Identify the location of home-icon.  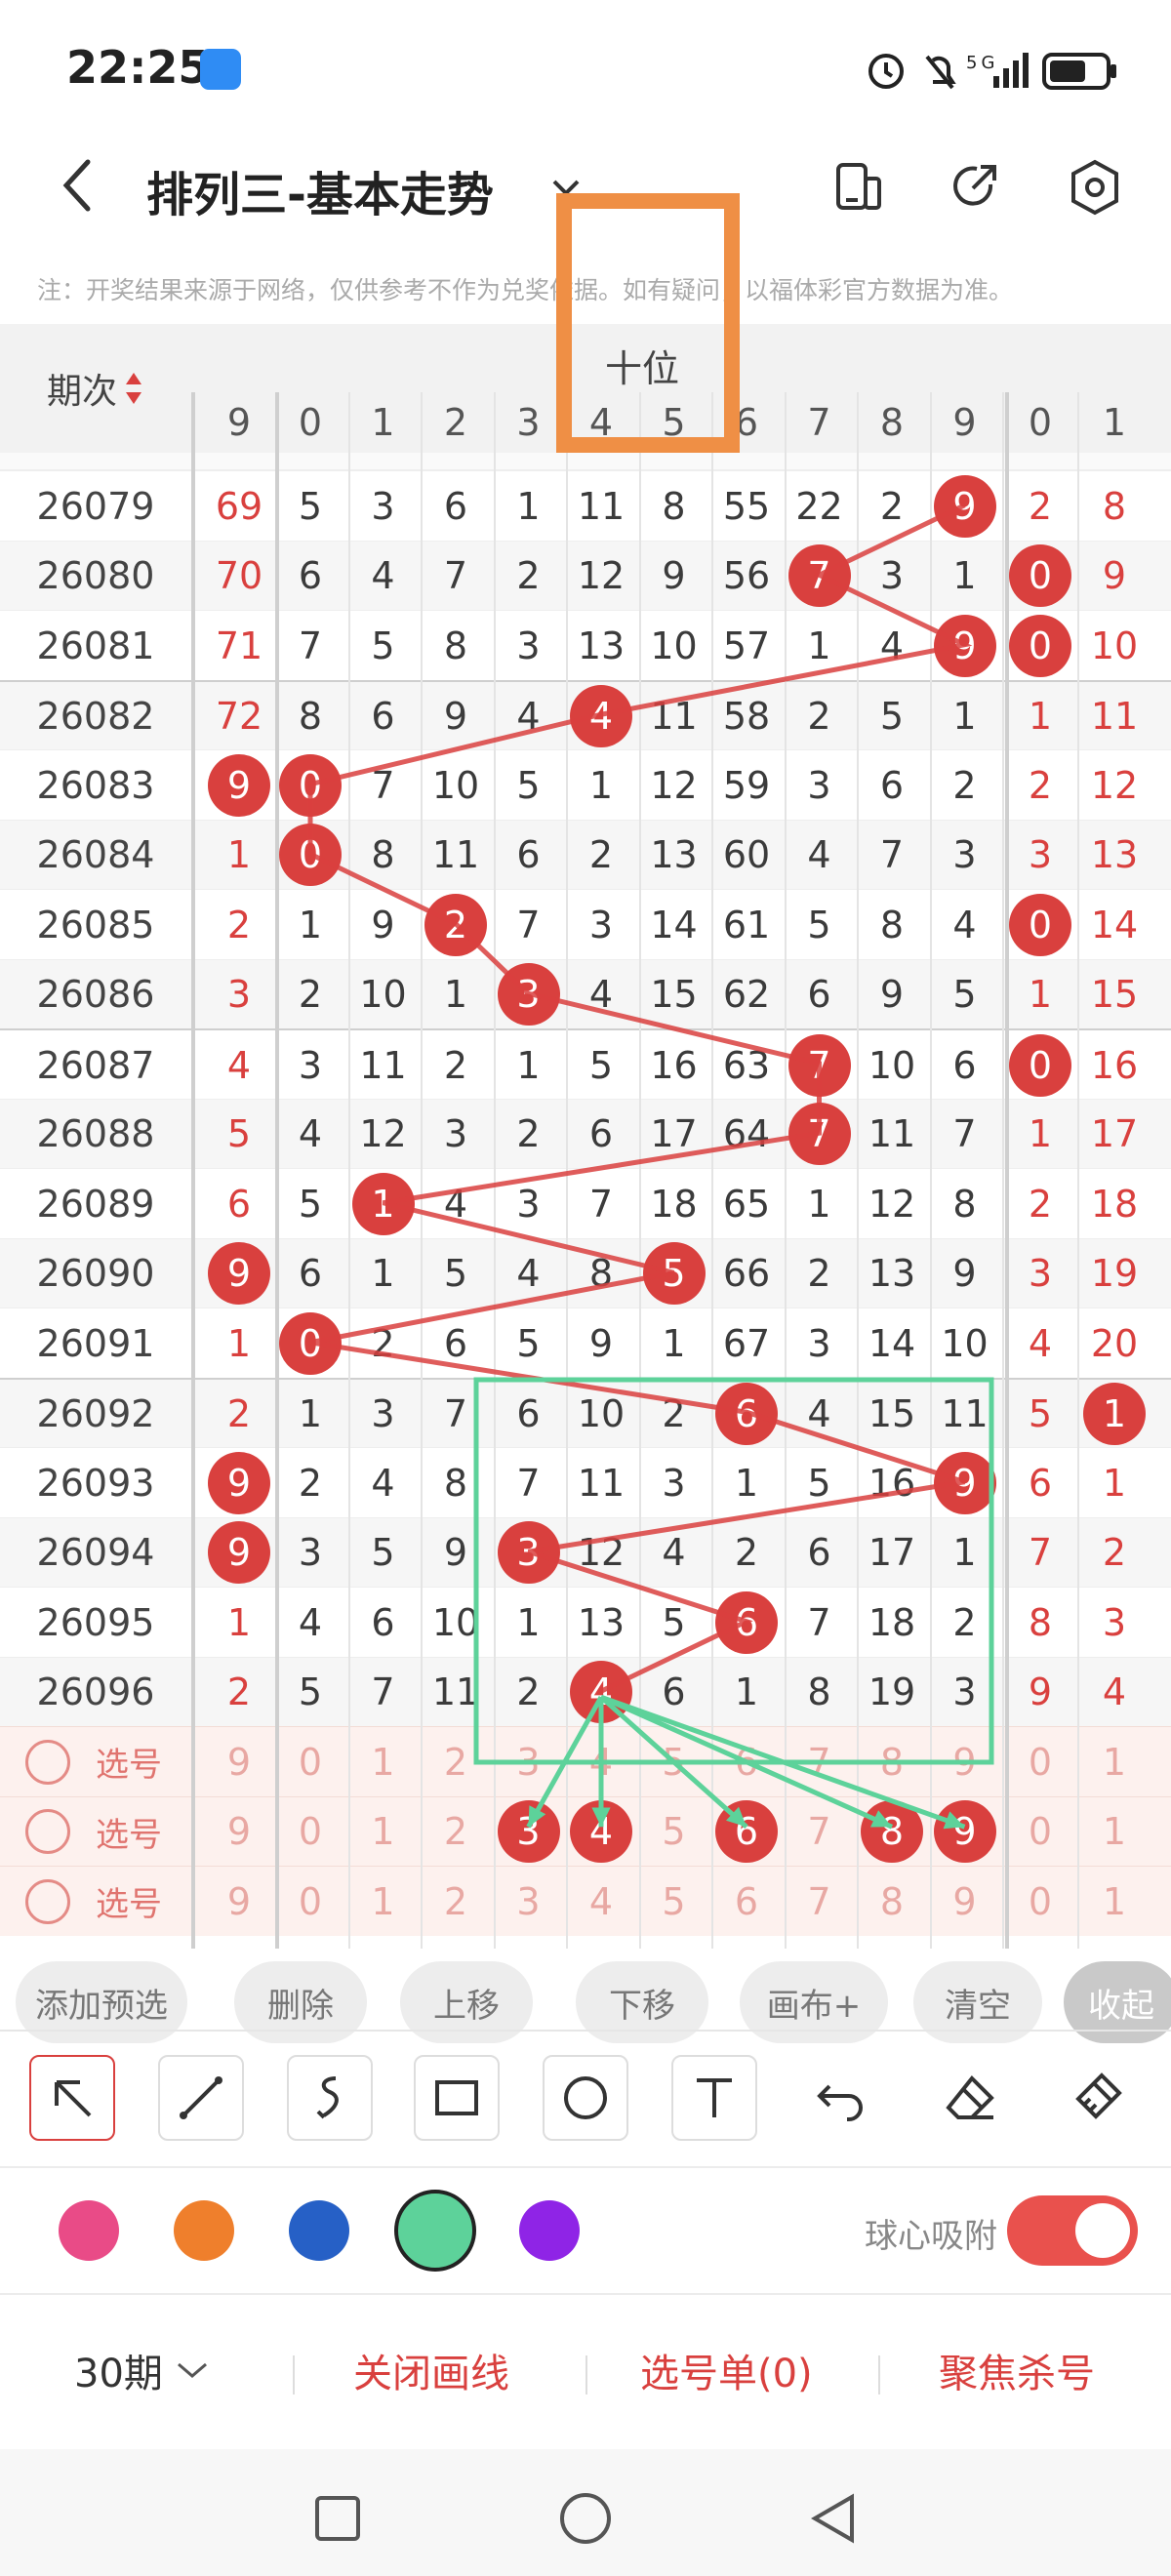
(585, 2518).